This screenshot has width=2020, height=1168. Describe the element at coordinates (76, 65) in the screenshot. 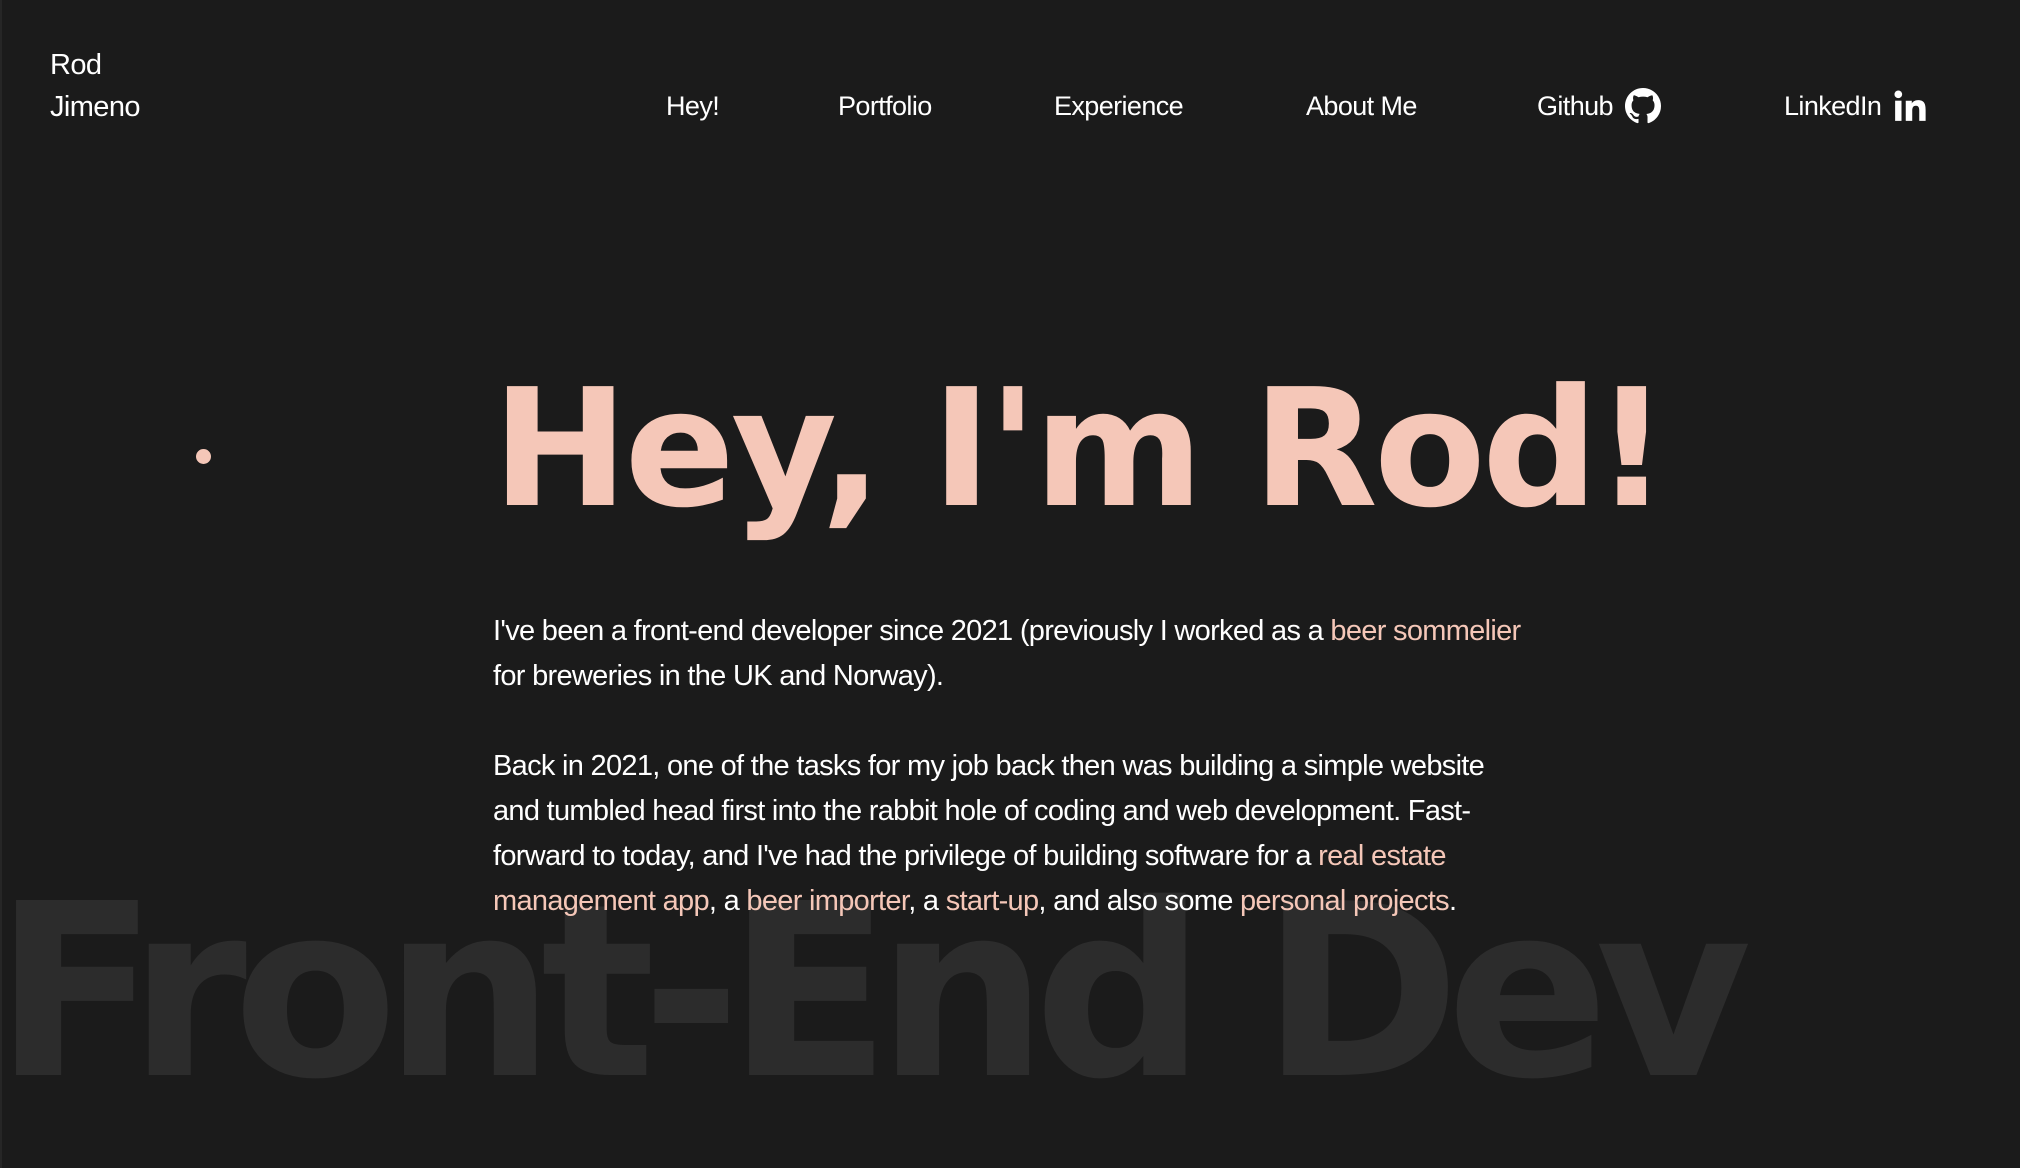

I see `brand-first-name: Rod` at that location.